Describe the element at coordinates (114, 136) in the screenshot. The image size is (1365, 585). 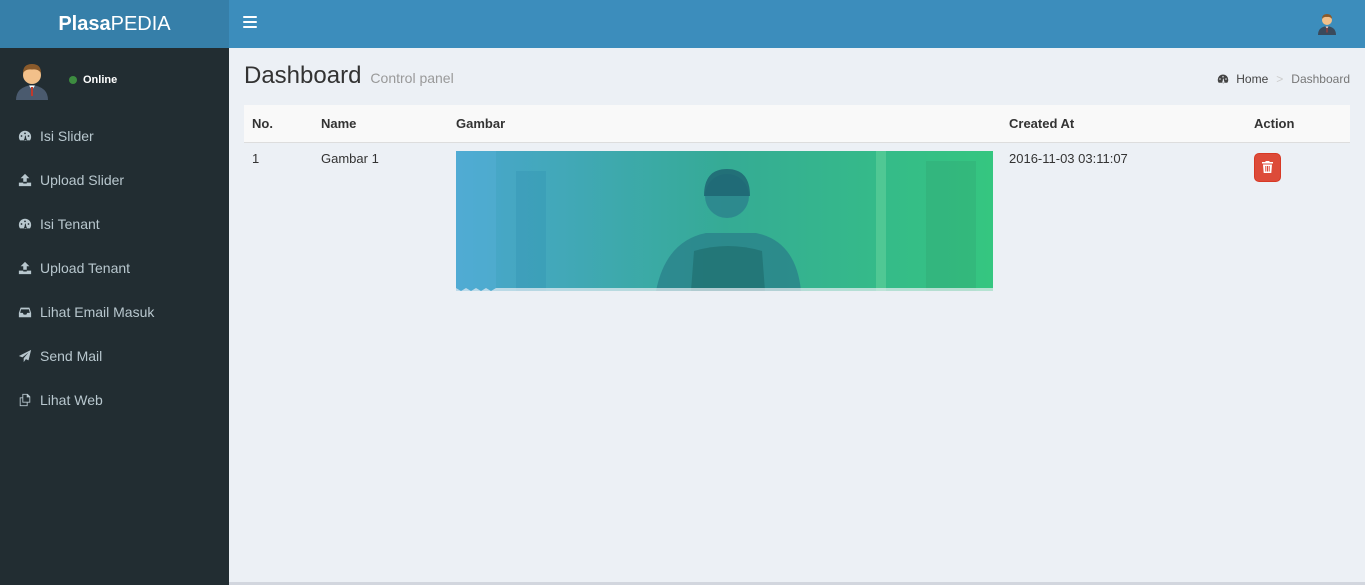
I see `sidebar-item-isi-slider: Isi Slider` at that location.